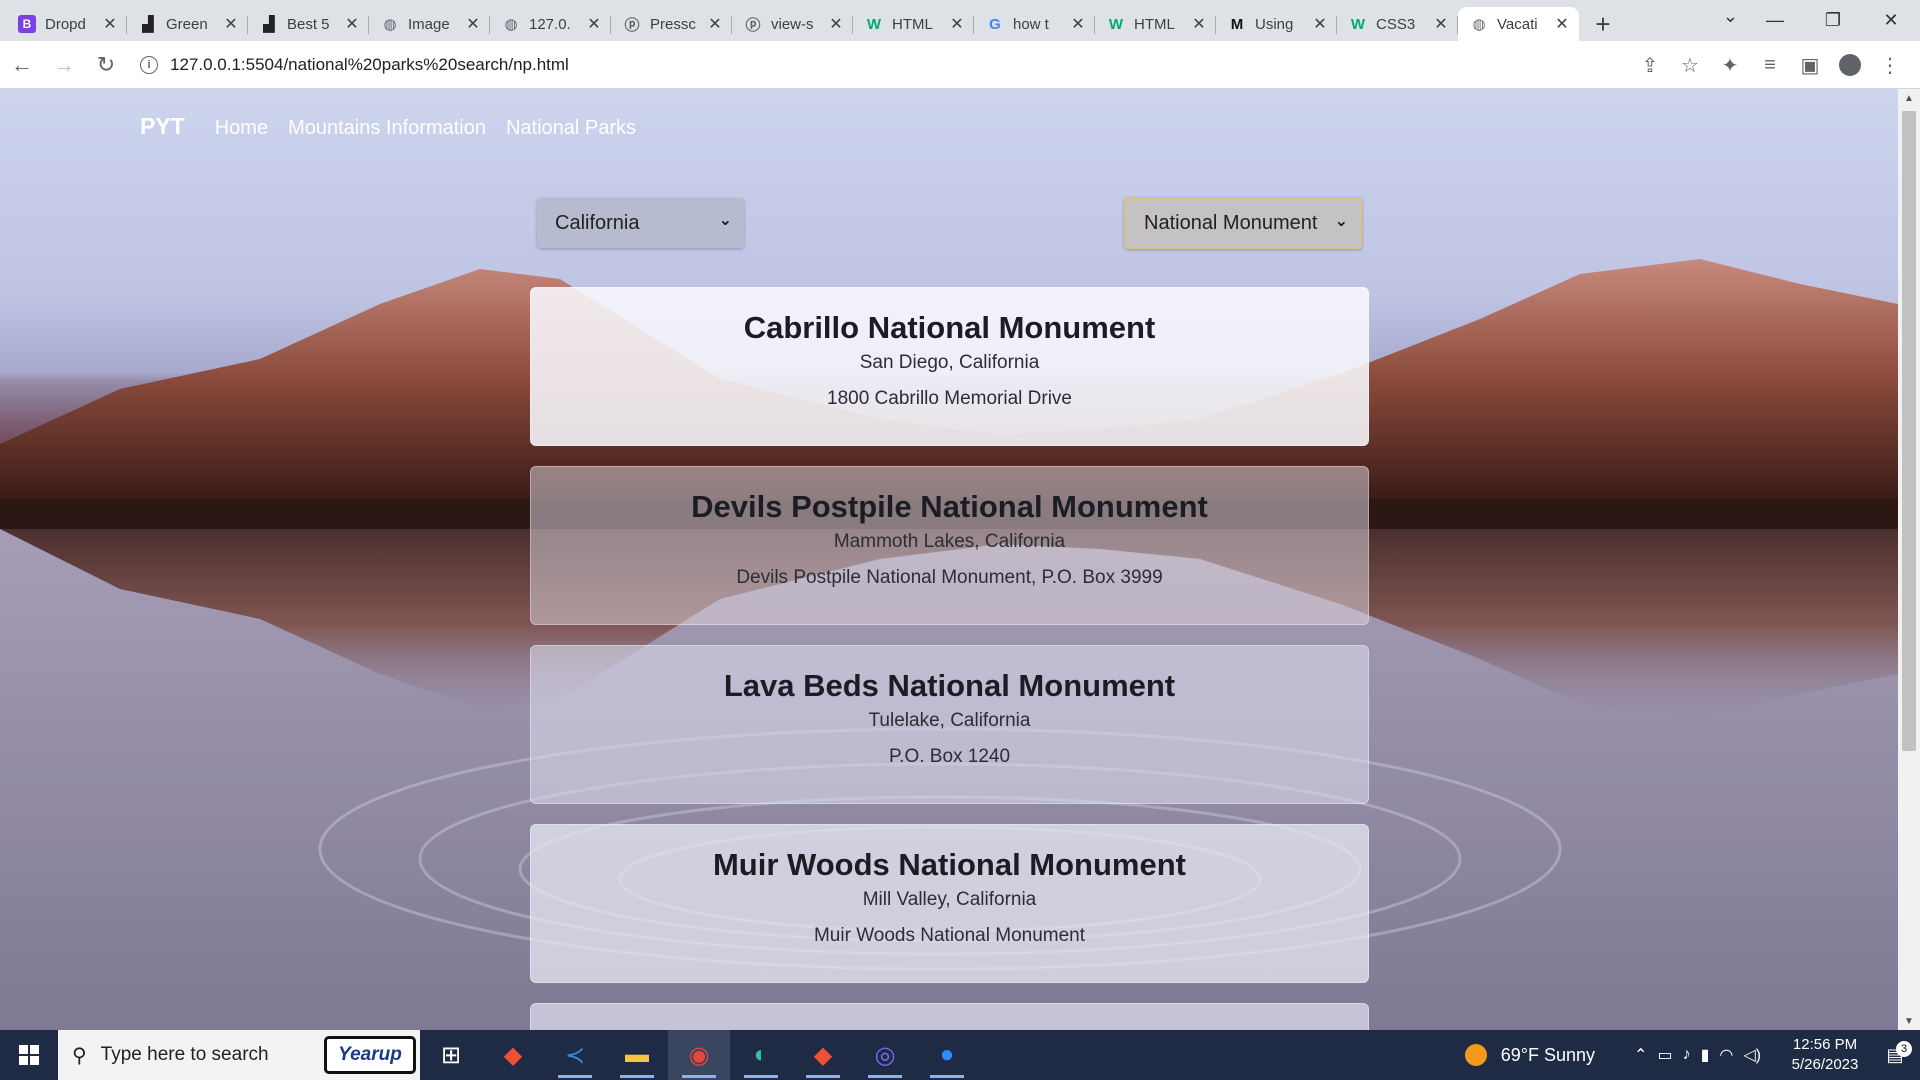  I want to click on taskbar-search: ⚲ Type here to search Yearup, so click(239, 1055).